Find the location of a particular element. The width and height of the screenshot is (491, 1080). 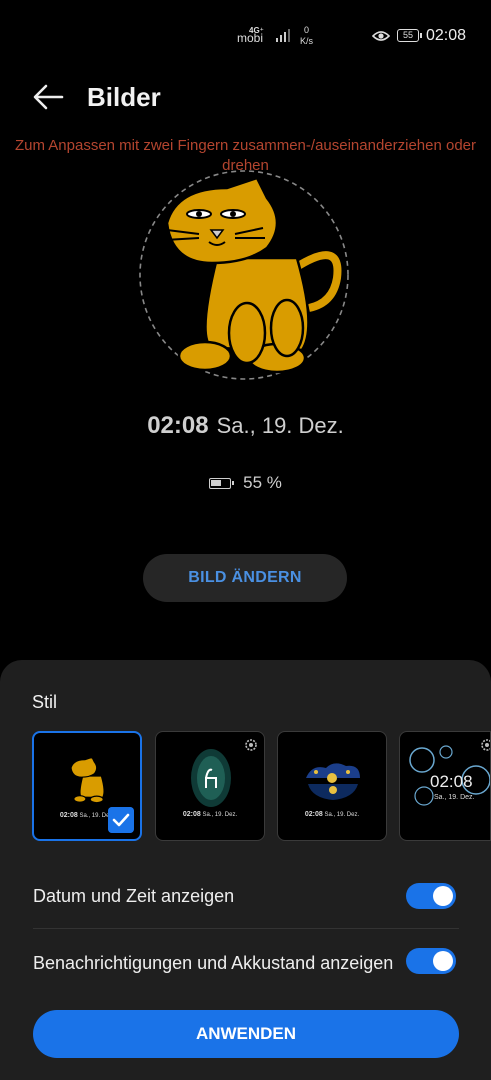

status-time: 02:08 is located at coordinates (446, 35).